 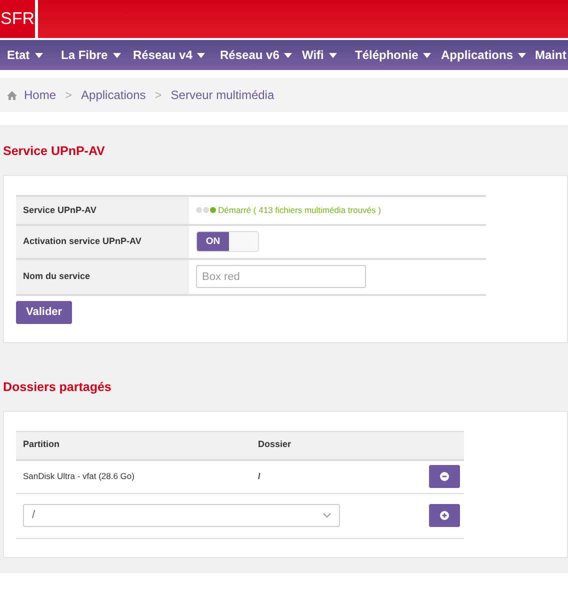 What do you see at coordinates (275, 445) in the screenshot?
I see `column-header: Dossier` at bounding box center [275, 445].